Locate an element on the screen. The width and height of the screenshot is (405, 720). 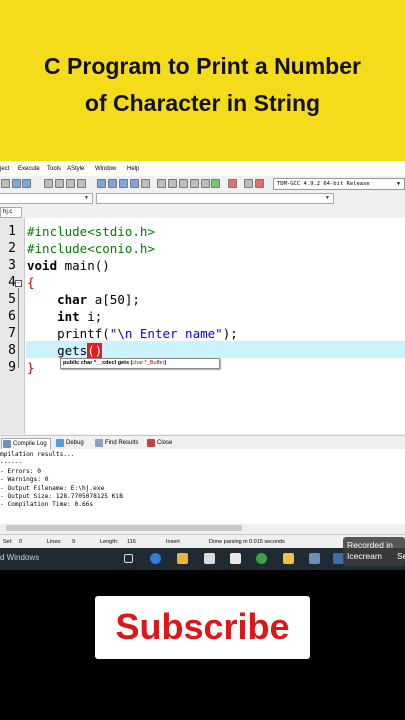
recorder-text-3: Se is located at coordinates (401, 556).